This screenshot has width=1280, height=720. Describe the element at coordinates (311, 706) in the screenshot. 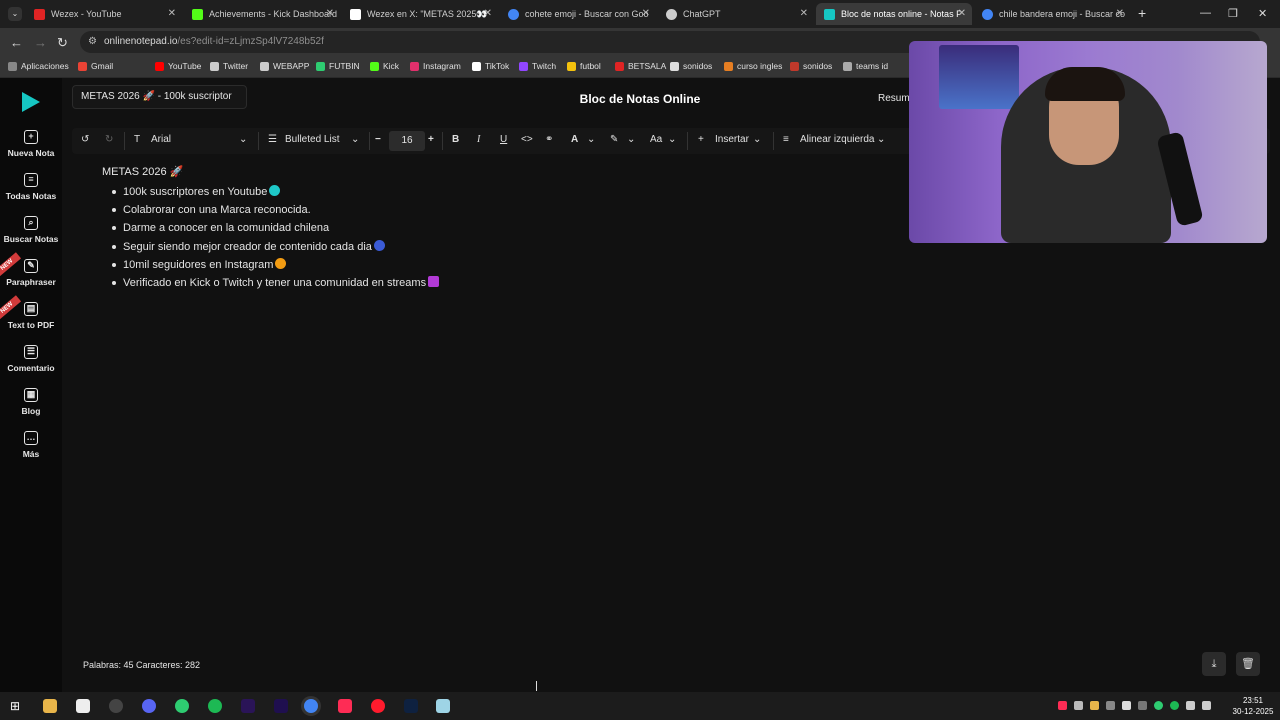

I see `chrome-icon` at that location.